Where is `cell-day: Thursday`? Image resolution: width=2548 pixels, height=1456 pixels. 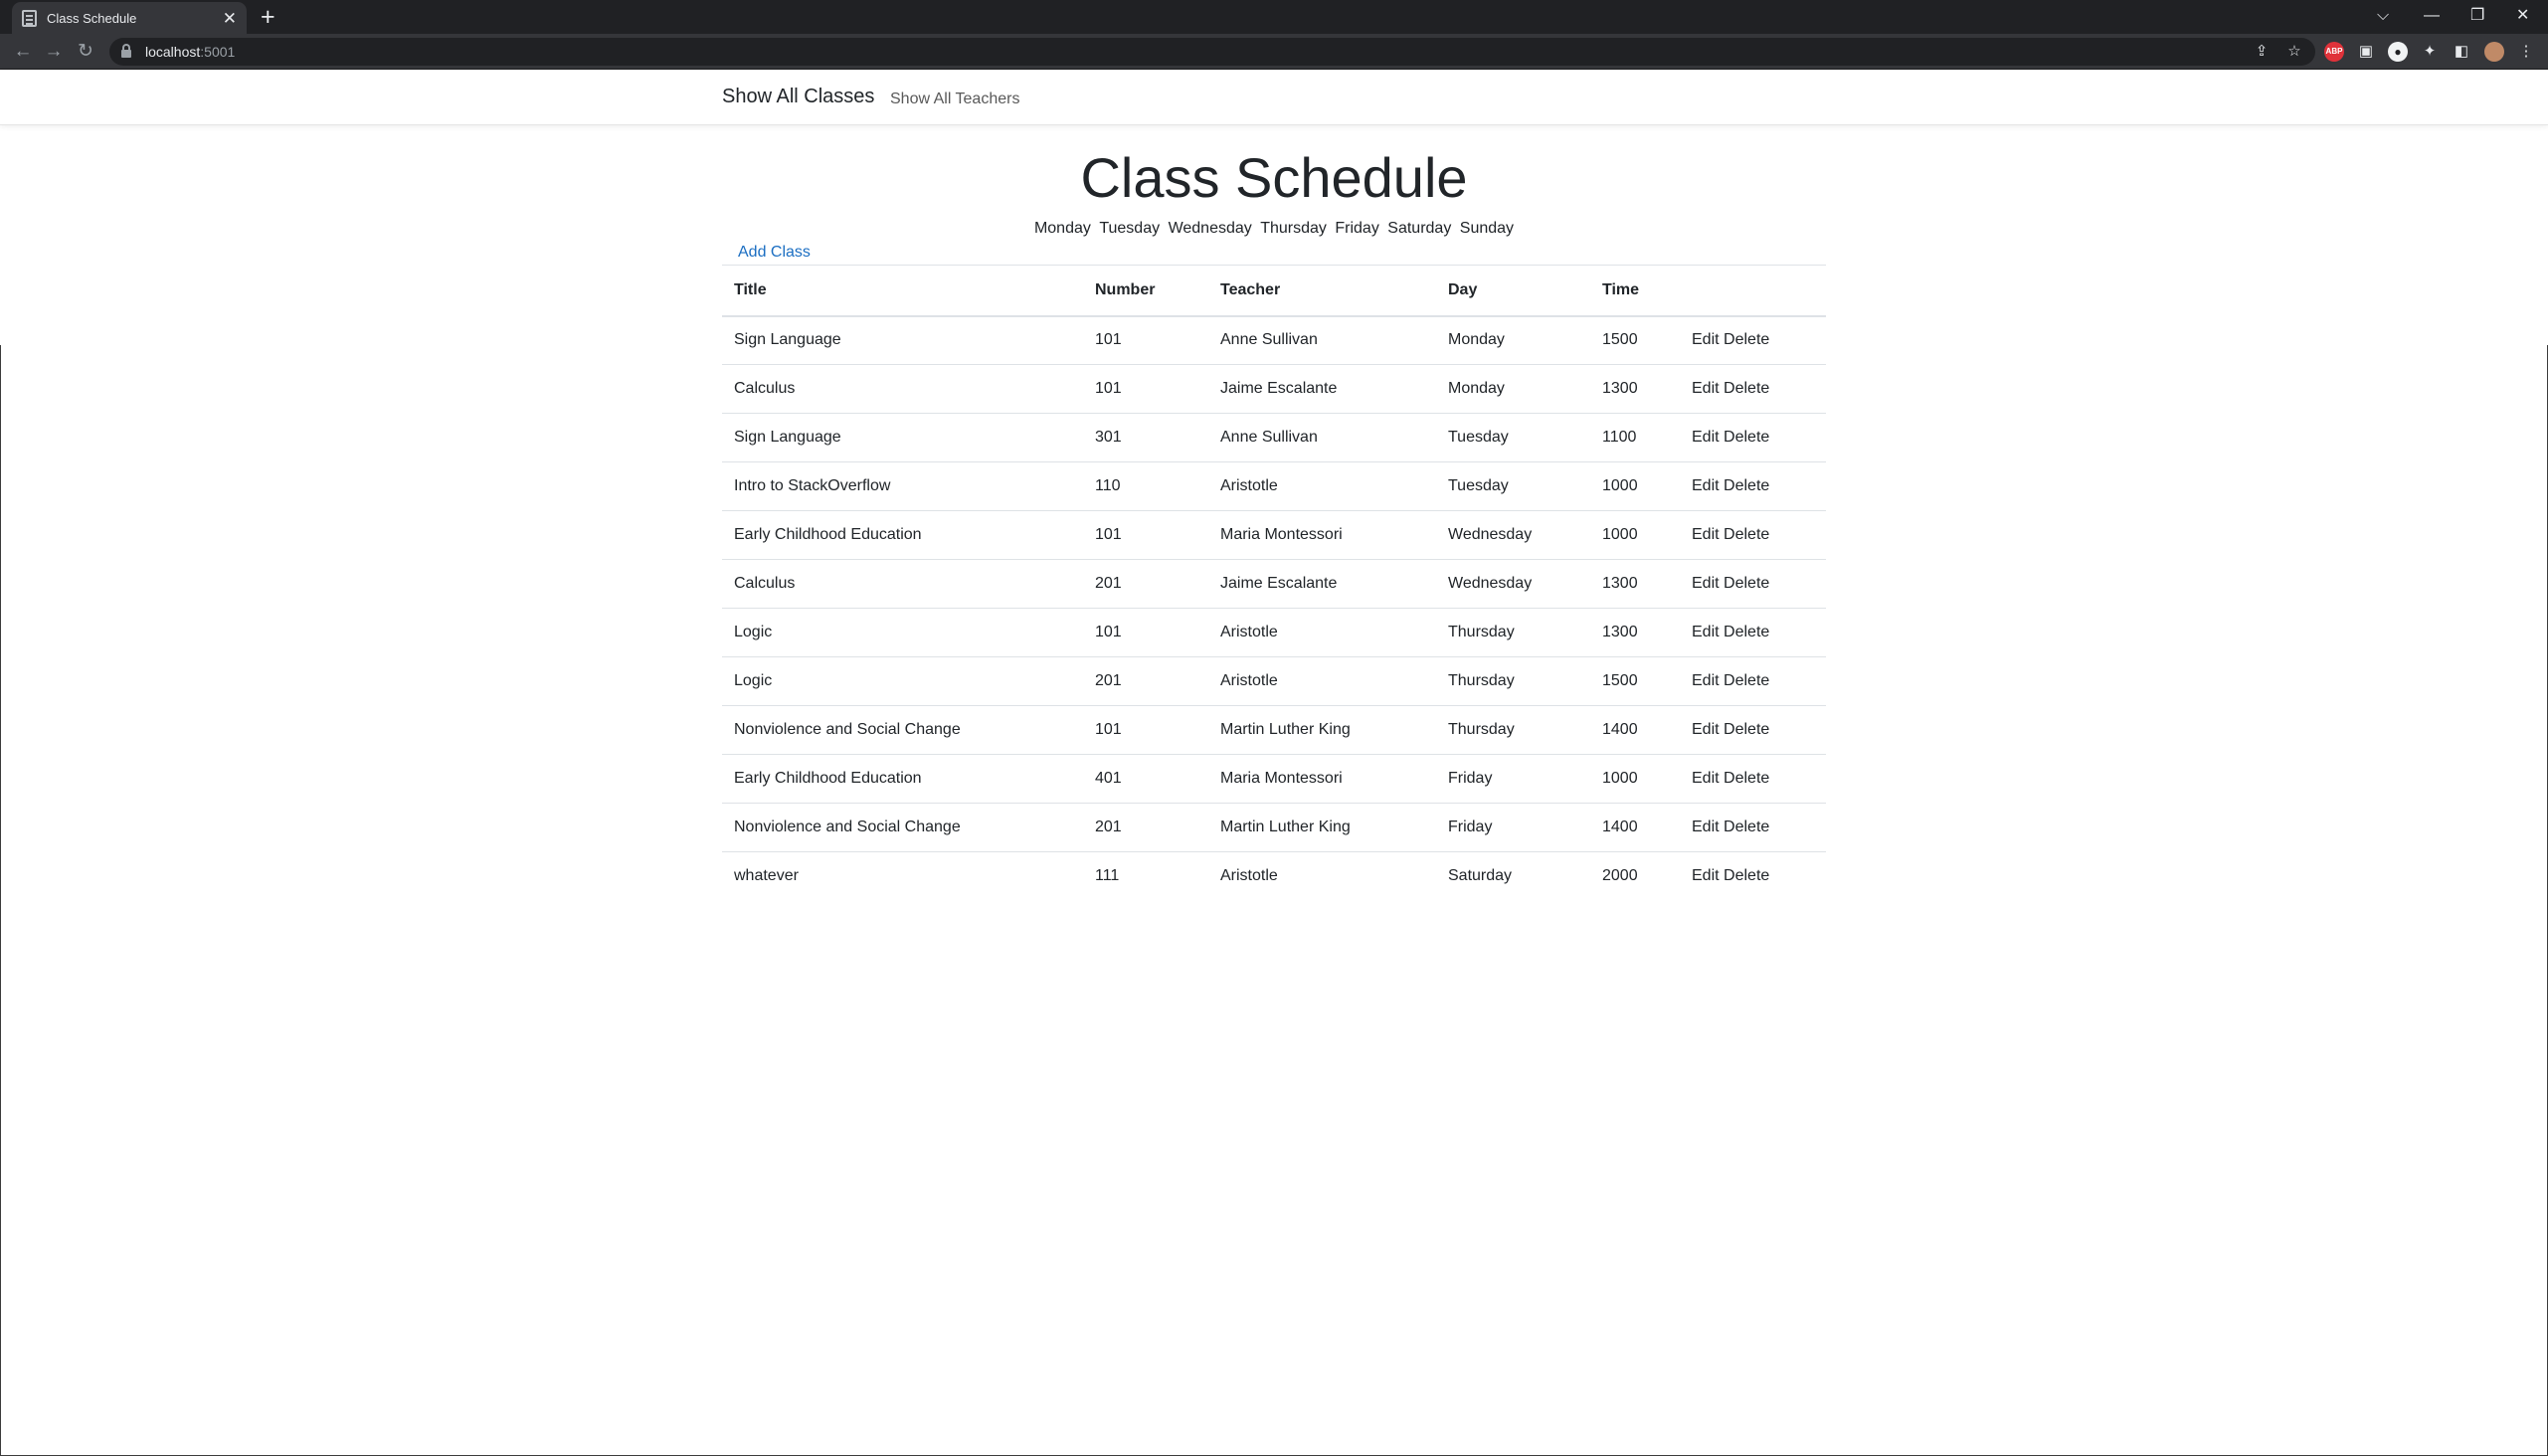 cell-day: Thursday is located at coordinates (1513, 681).